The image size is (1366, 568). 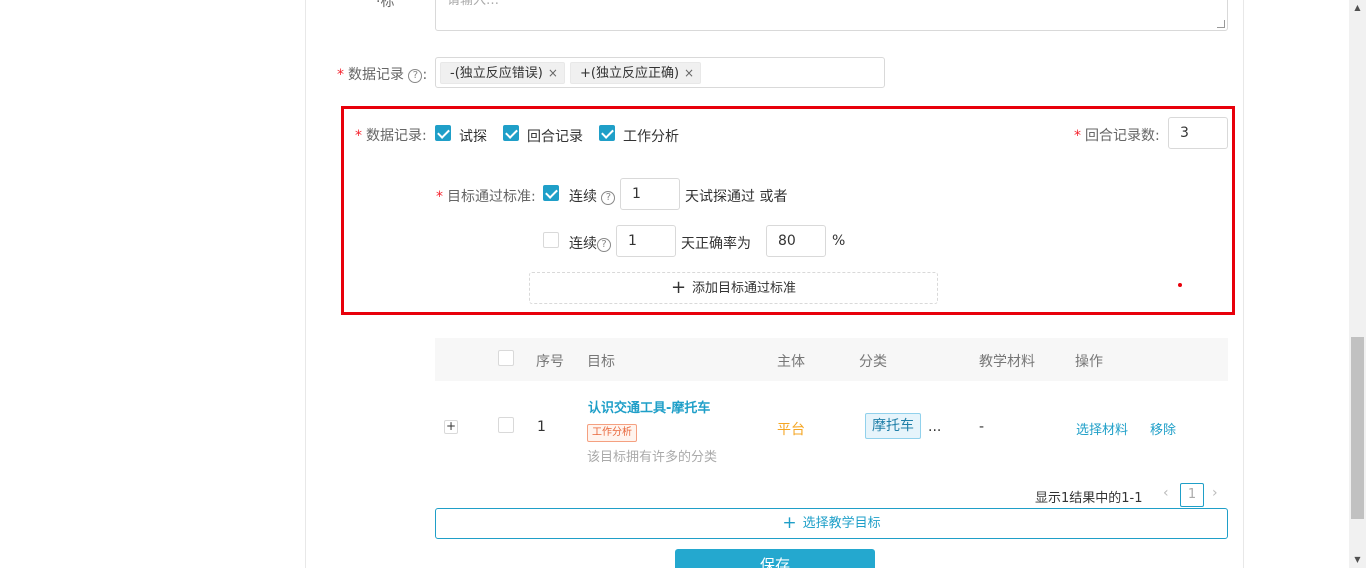 What do you see at coordinates (873, 362) in the screenshot?
I see `column-header: 分类` at bounding box center [873, 362].